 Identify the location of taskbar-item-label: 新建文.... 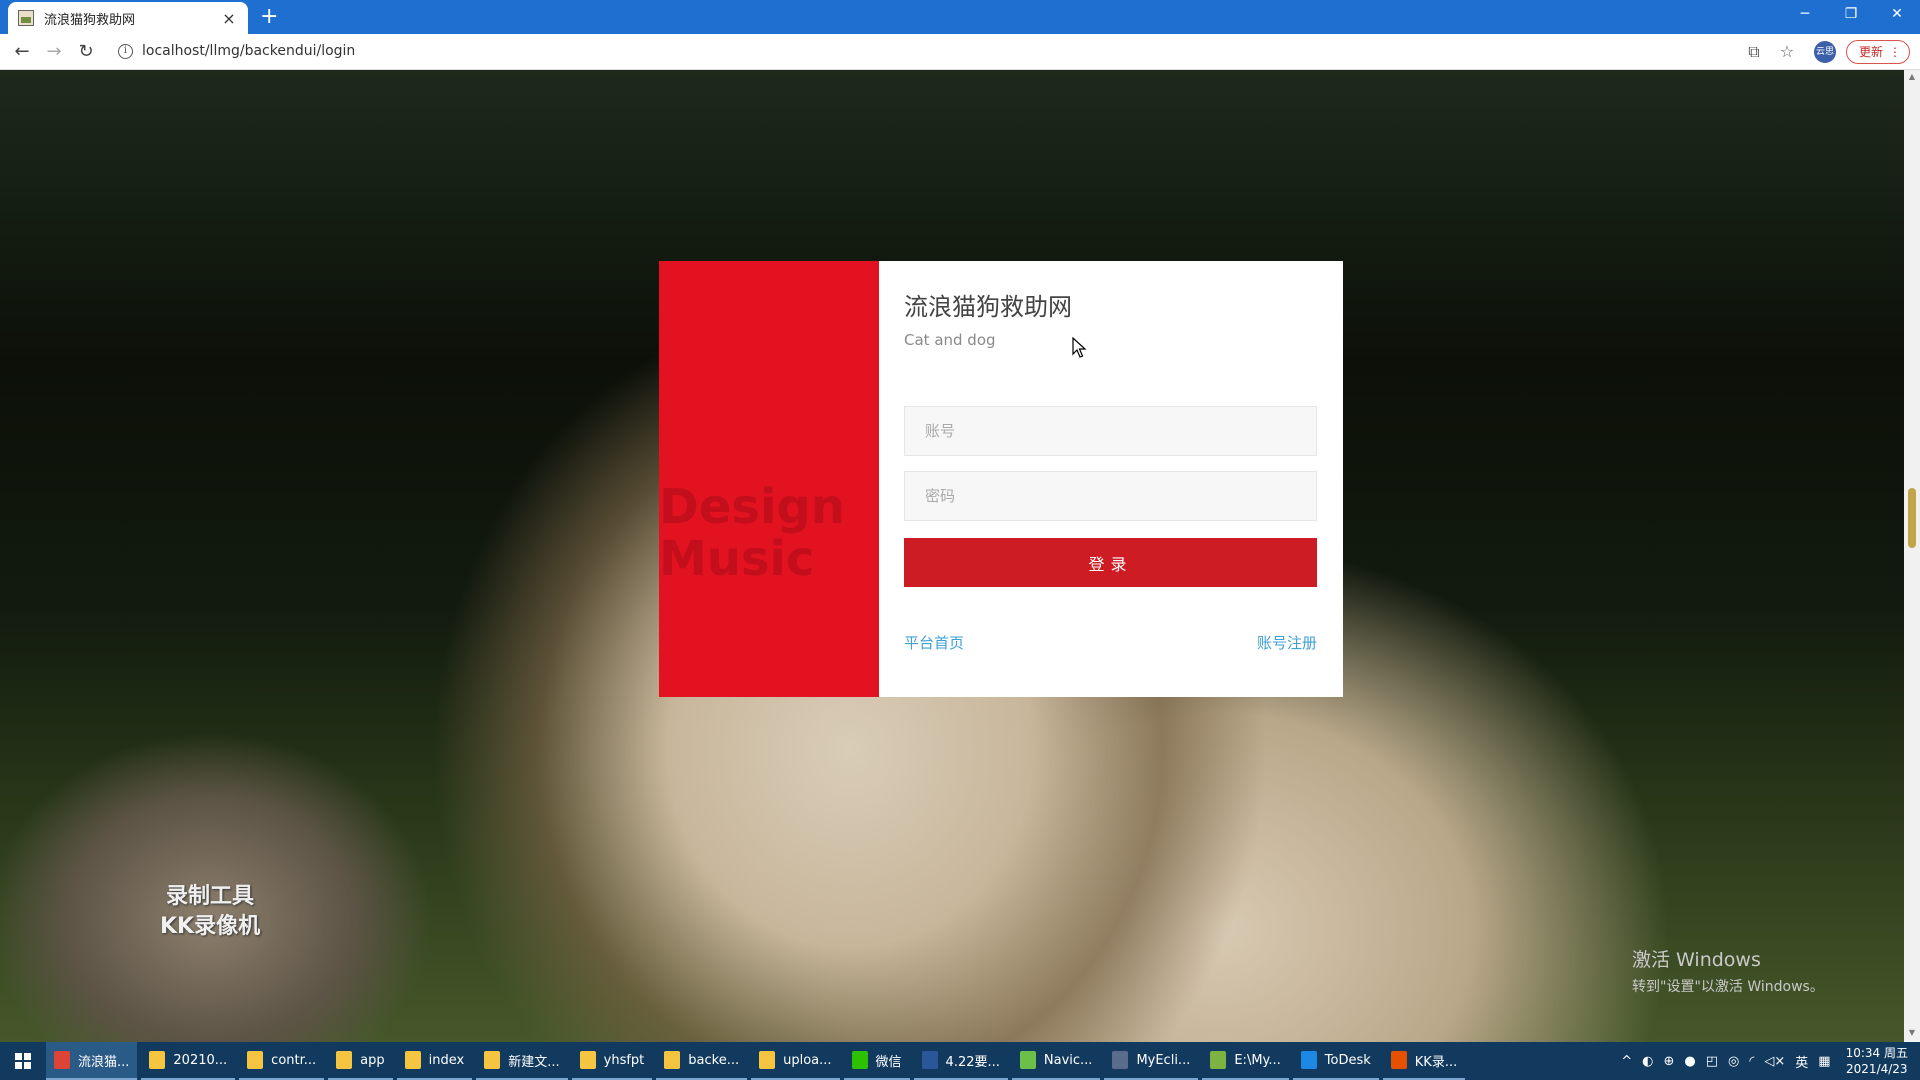
(534, 1062).